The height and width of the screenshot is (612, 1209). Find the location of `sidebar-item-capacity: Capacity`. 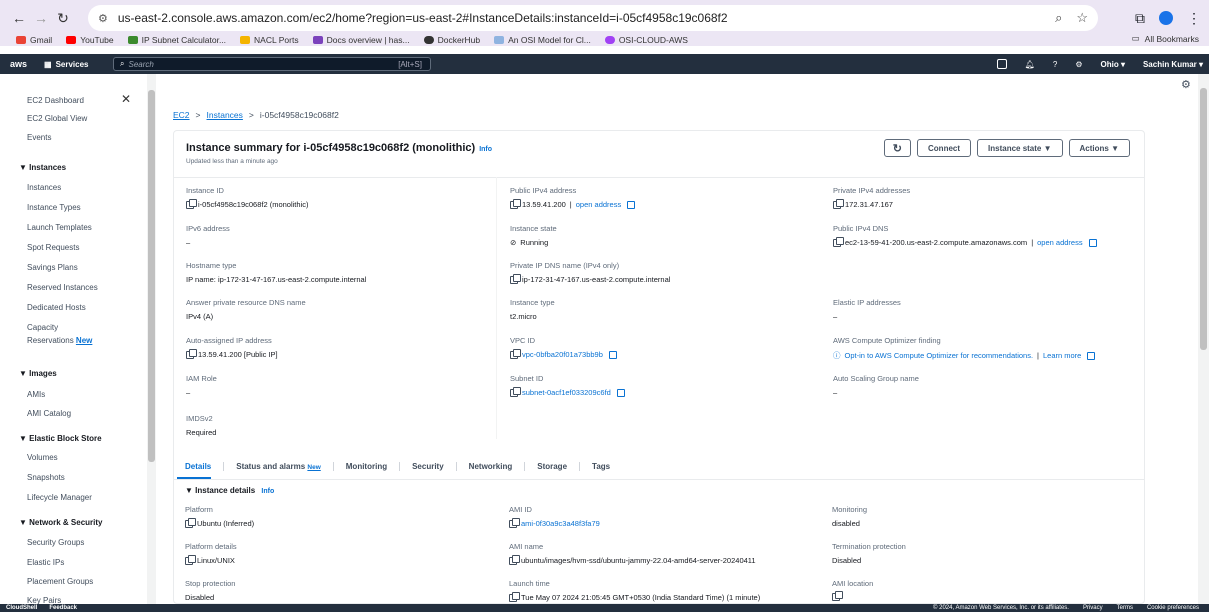

sidebar-item-capacity: Capacity is located at coordinates (42, 327).